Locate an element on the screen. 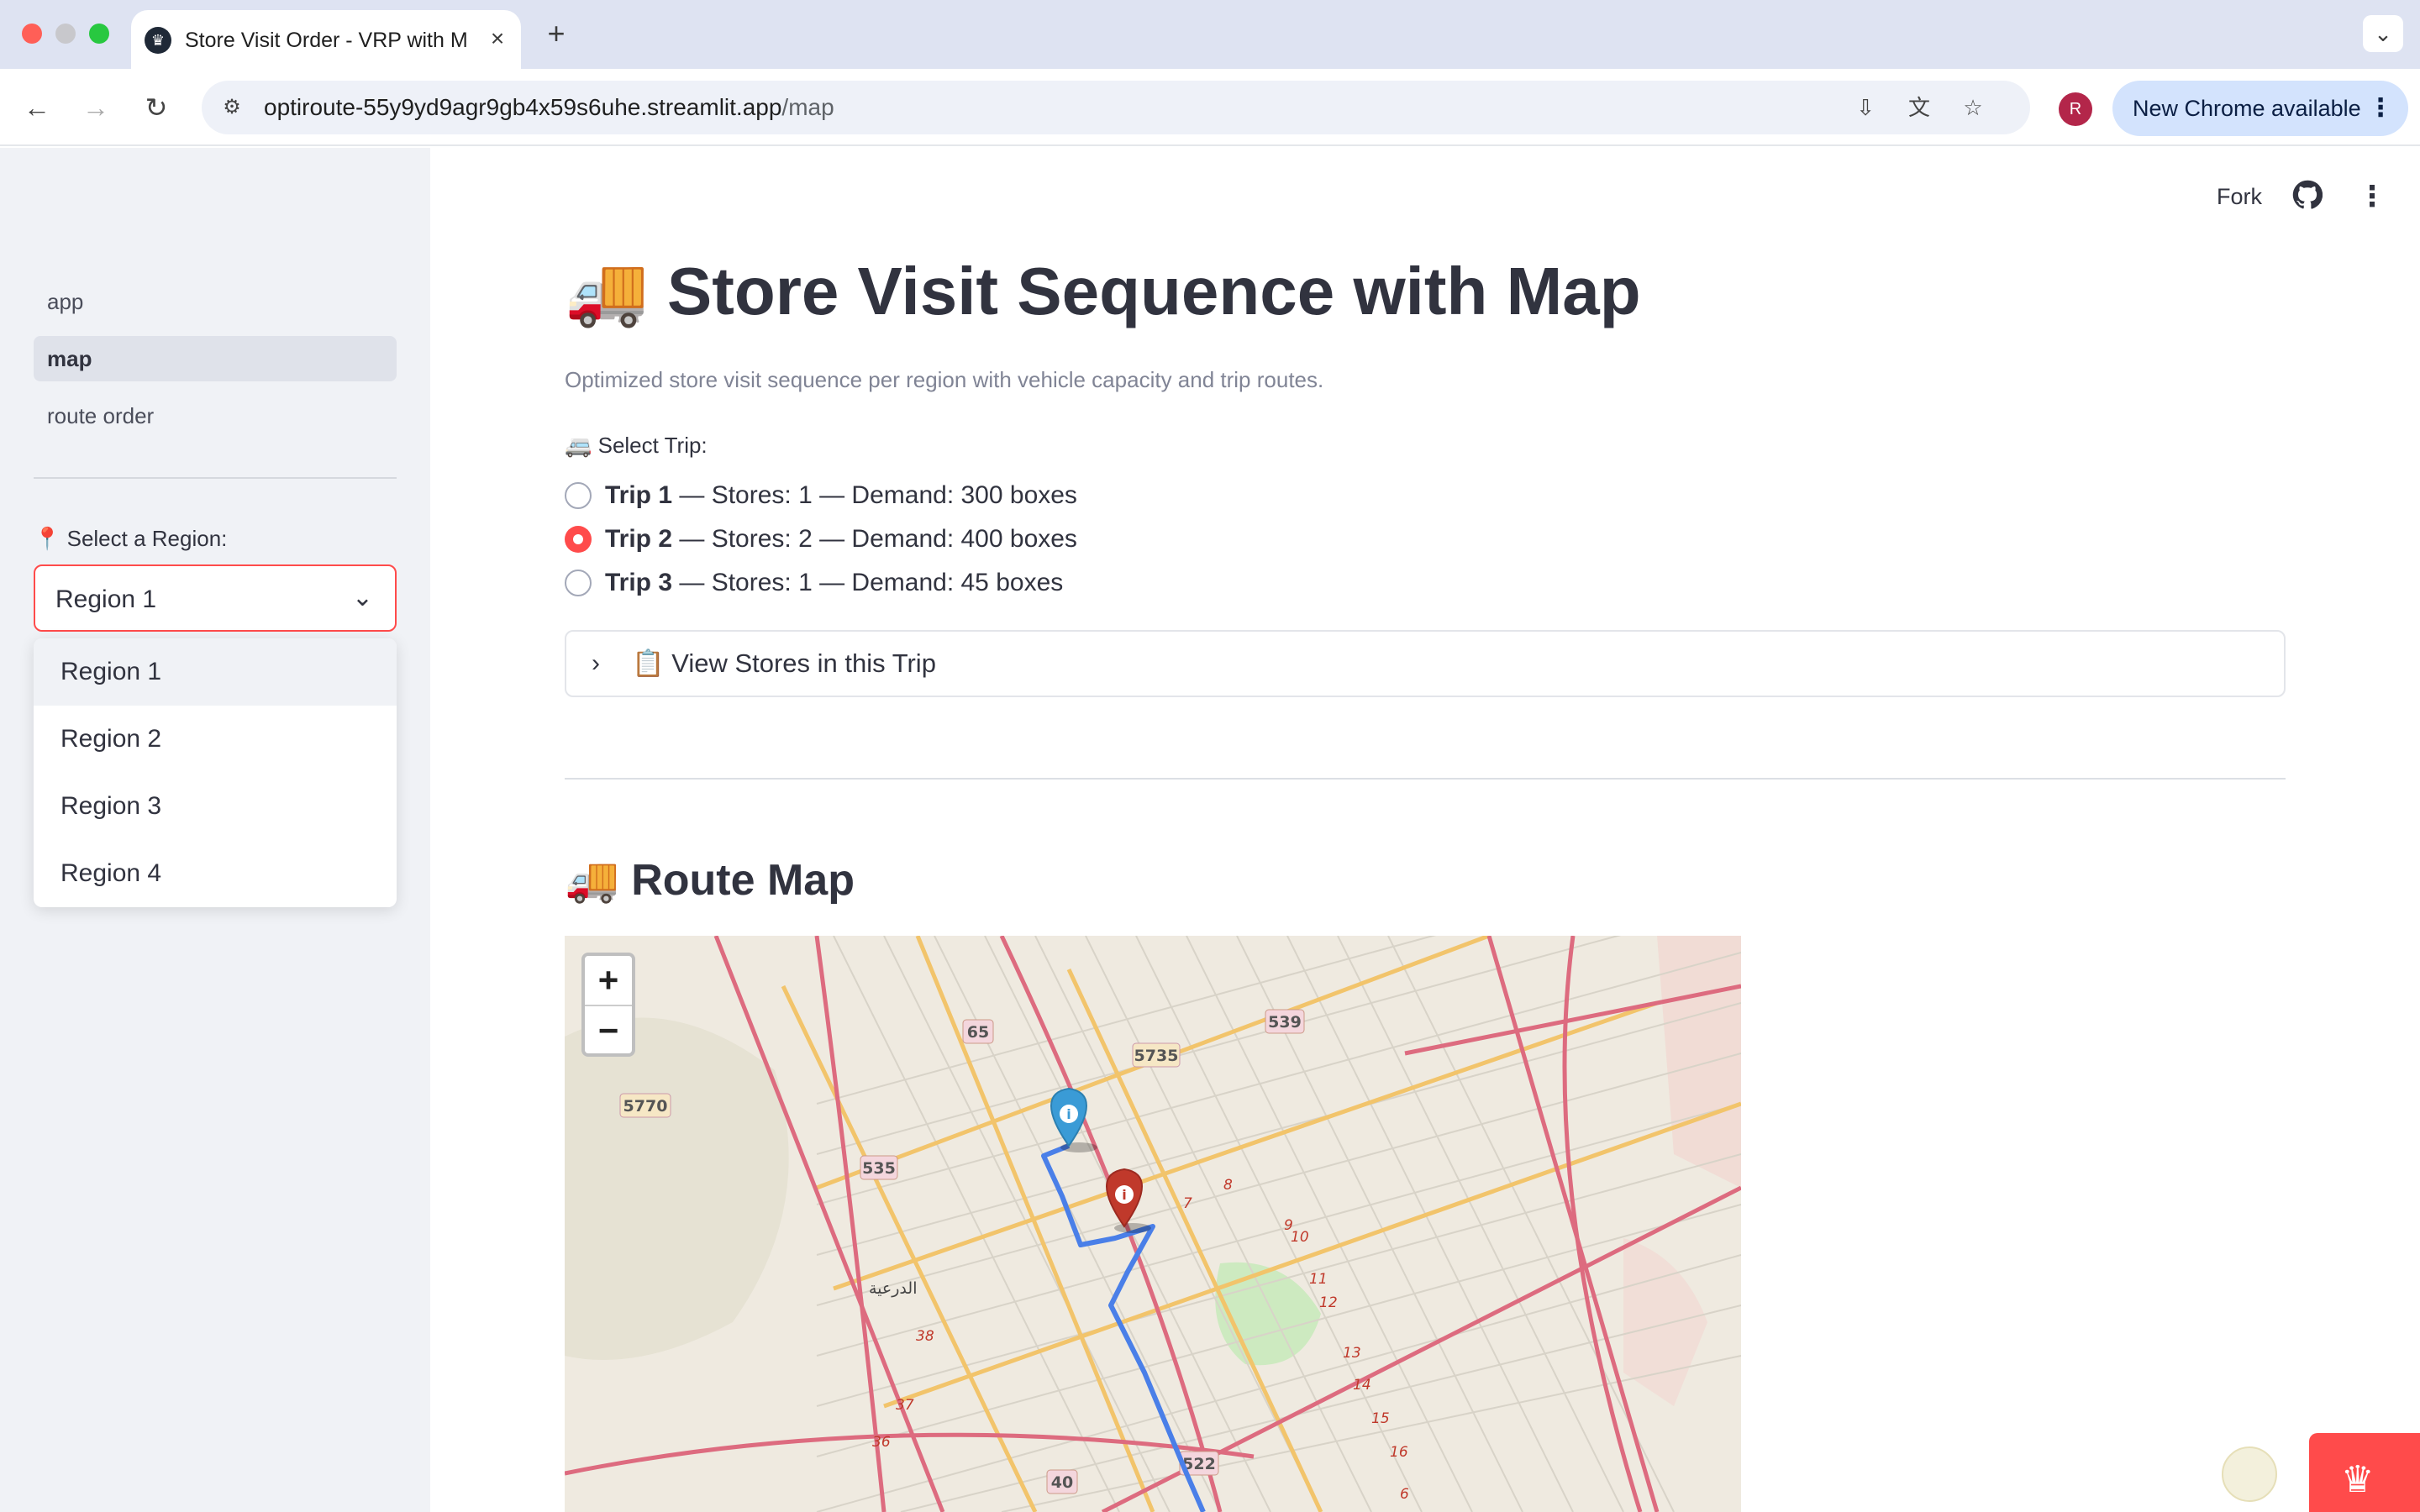  region-option: Region 3 is located at coordinates (216, 806).